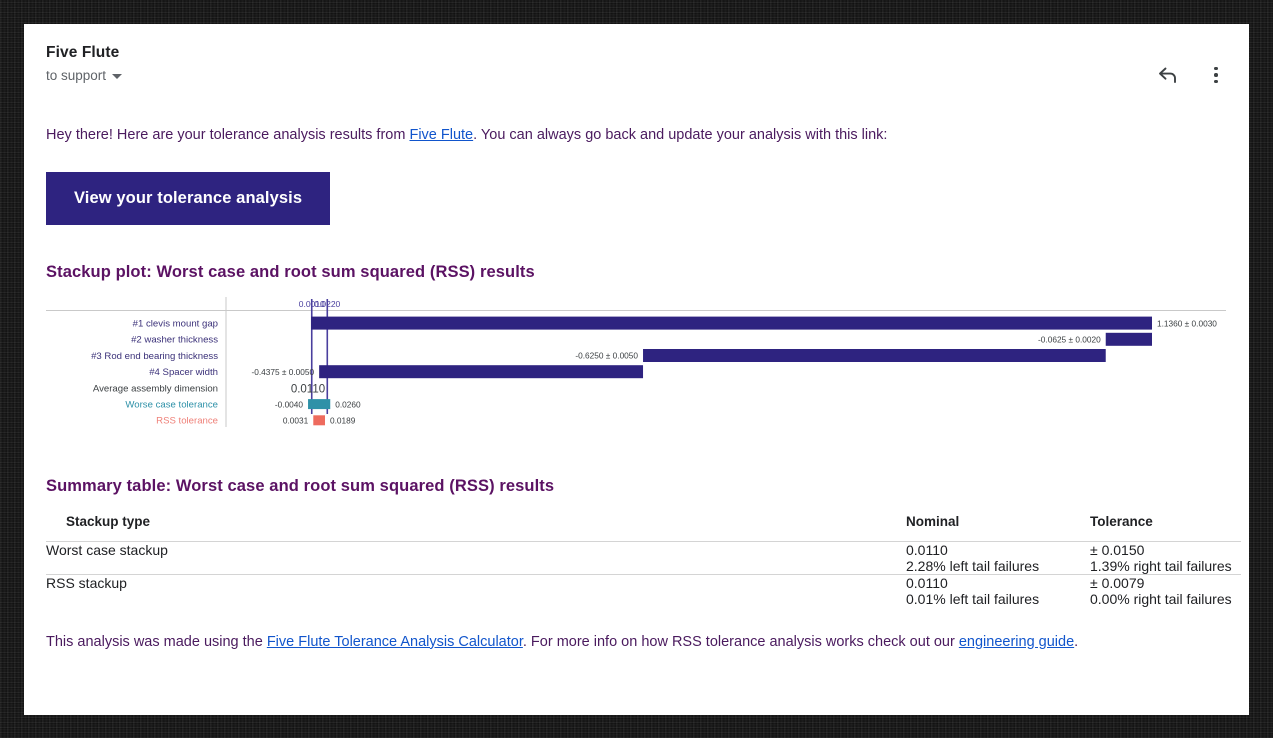 The image size is (1273, 738). What do you see at coordinates (476, 527) in the screenshot?
I see `column-header-stackup-type: Stackup type` at bounding box center [476, 527].